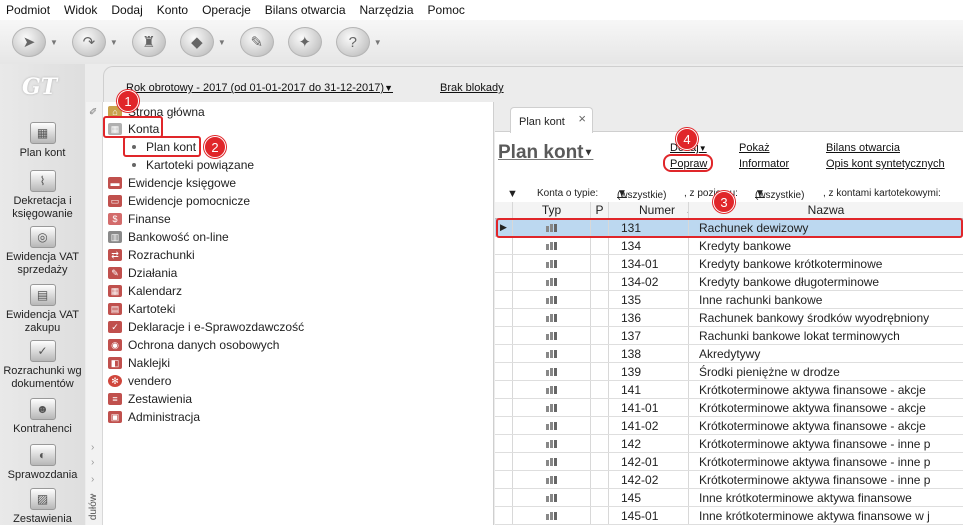 This screenshot has width=963, height=525. What do you see at coordinates (649, 407) in the screenshot?
I see `numer-cell: 141-01` at bounding box center [649, 407].